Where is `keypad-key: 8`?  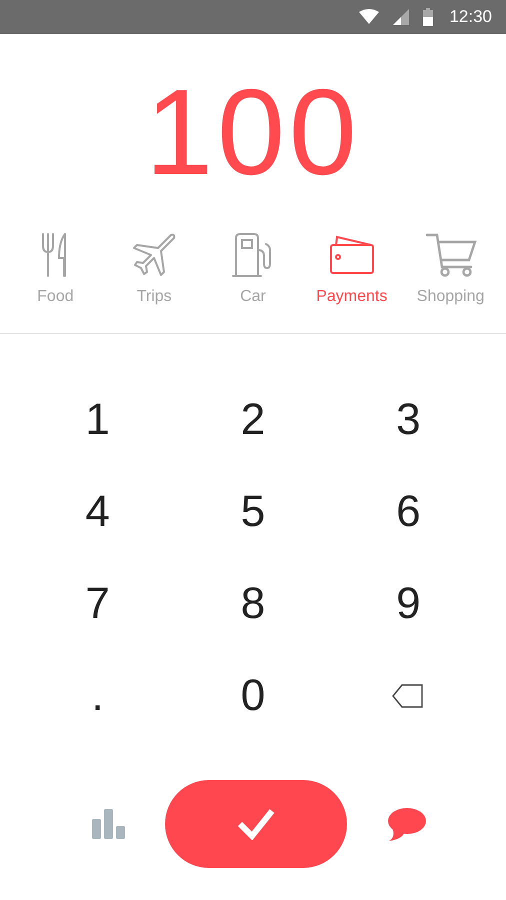 keypad-key: 8 is located at coordinates (253, 604).